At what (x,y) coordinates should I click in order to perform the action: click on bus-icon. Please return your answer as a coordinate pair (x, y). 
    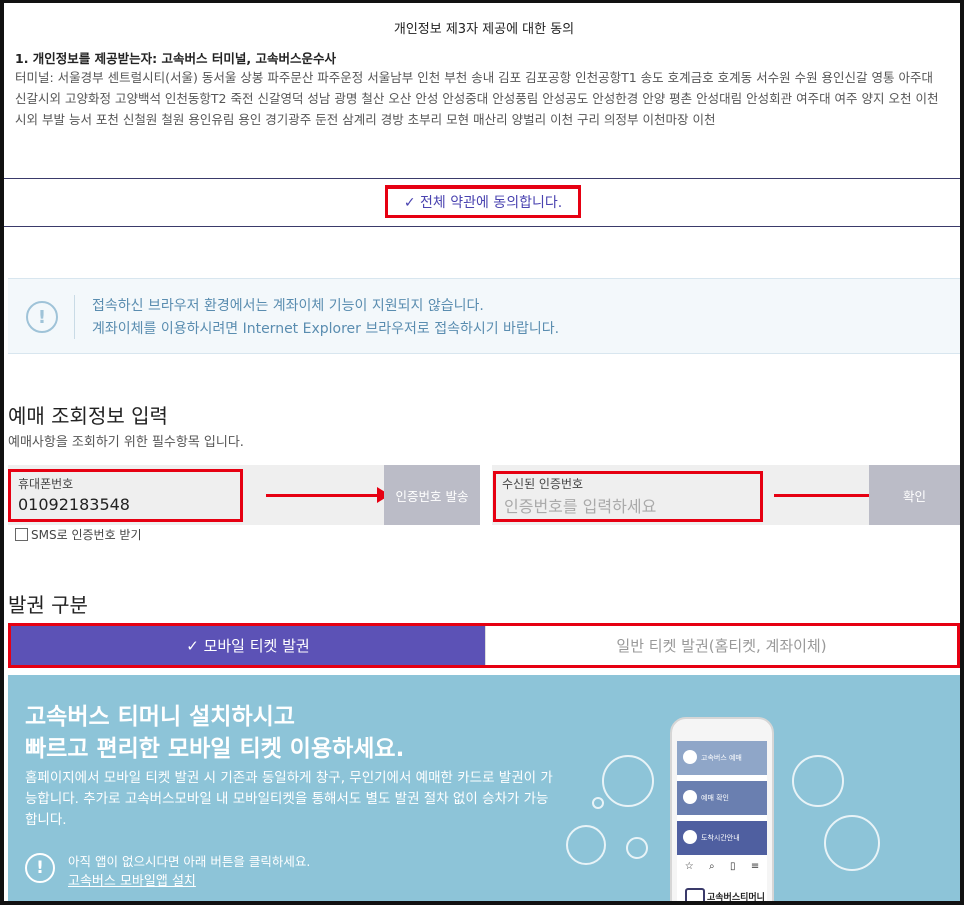
    Looking at the image, I should click on (818, 781).